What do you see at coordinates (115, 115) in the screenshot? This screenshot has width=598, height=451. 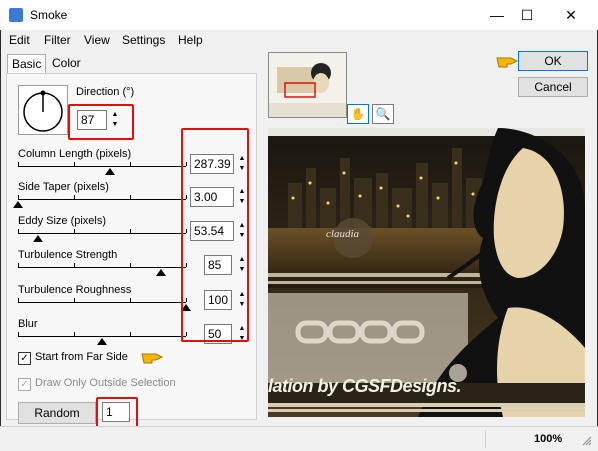 I see `spin-up-icon: ▲` at bounding box center [115, 115].